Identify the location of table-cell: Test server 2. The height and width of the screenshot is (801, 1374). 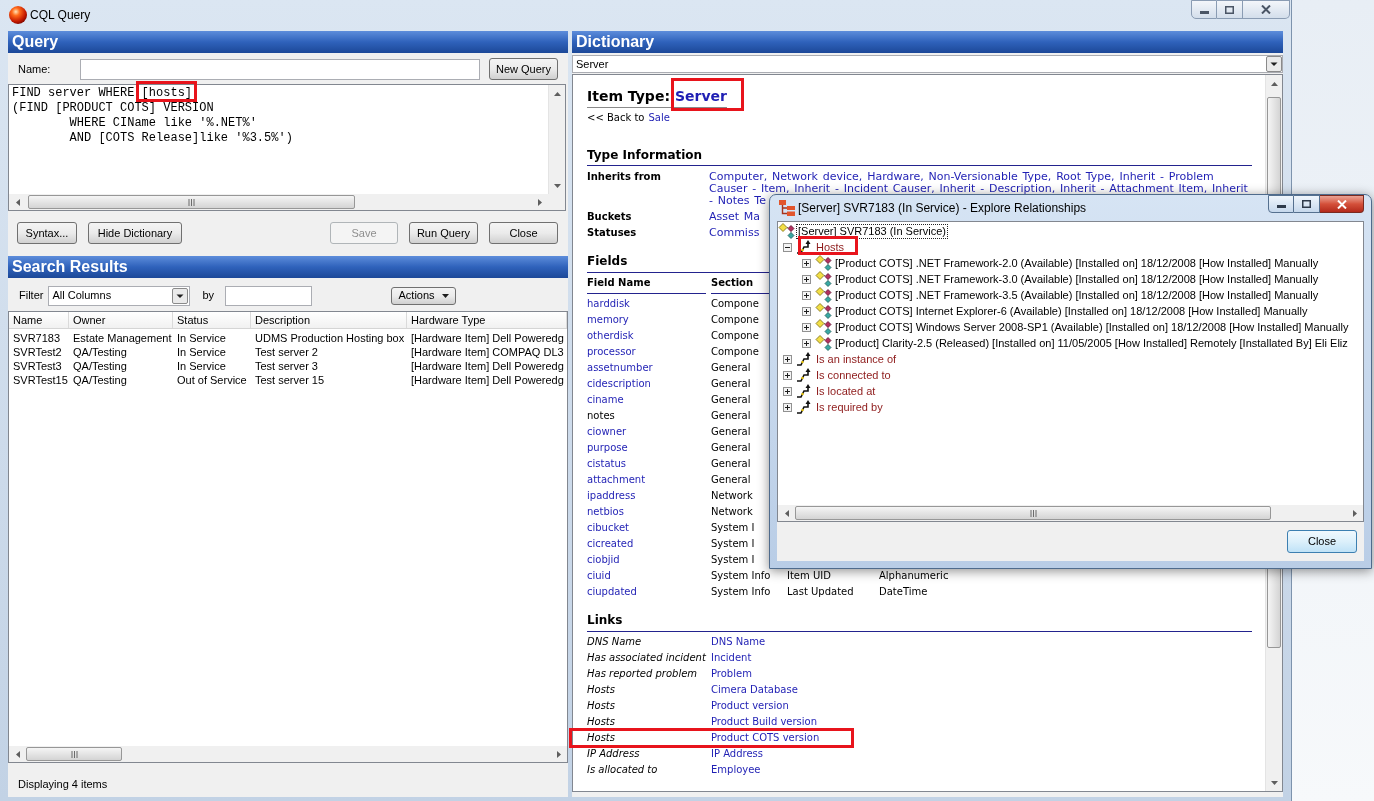
(286, 352).